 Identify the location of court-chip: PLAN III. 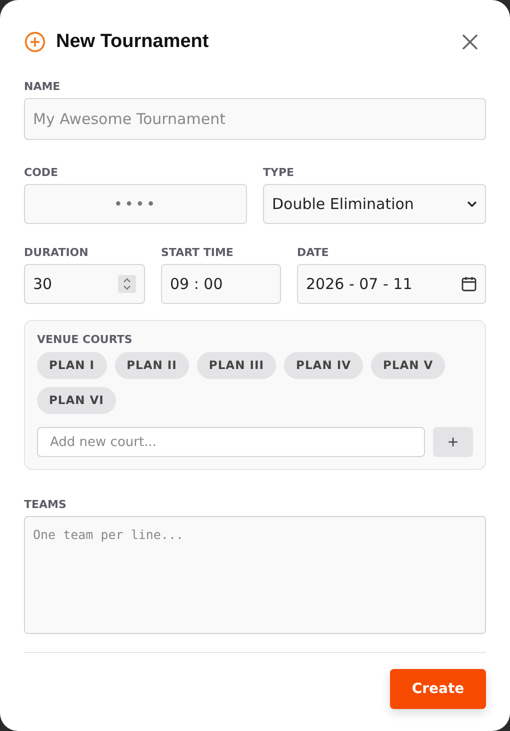
(236, 365).